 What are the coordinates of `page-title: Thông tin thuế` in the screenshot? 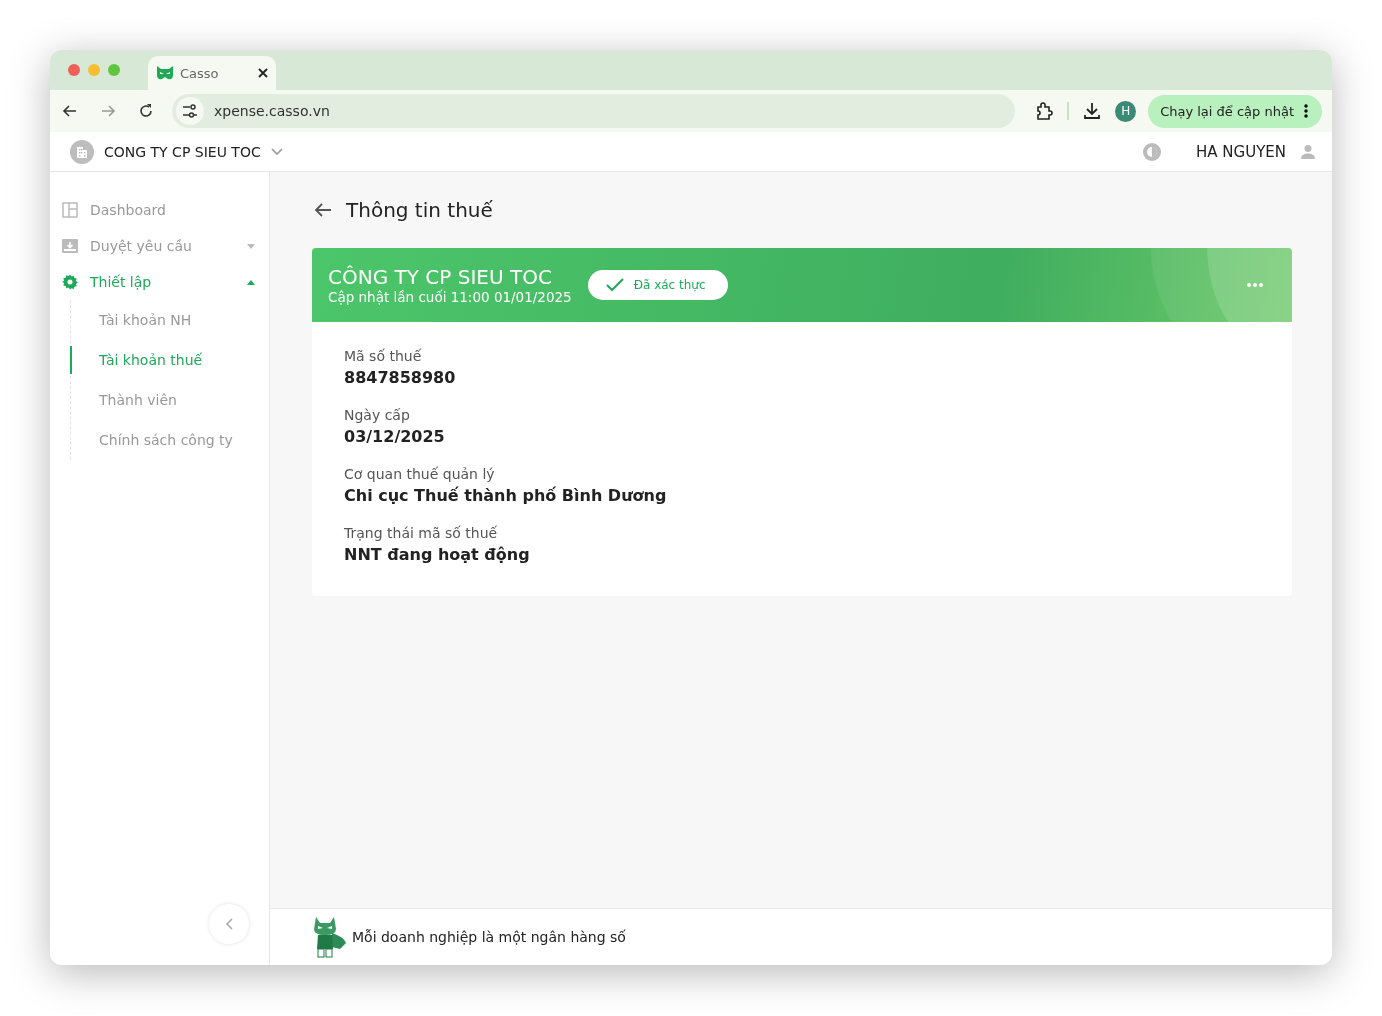 It's located at (419, 210).